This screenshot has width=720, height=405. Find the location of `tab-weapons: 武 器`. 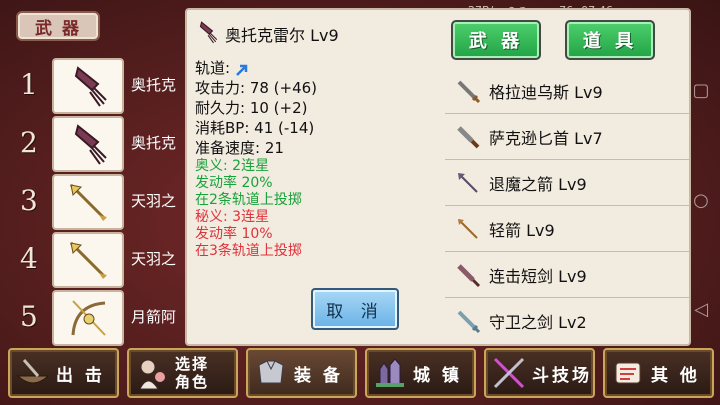

tab-weapons: 武 器 is located at coordinates (496, 40).